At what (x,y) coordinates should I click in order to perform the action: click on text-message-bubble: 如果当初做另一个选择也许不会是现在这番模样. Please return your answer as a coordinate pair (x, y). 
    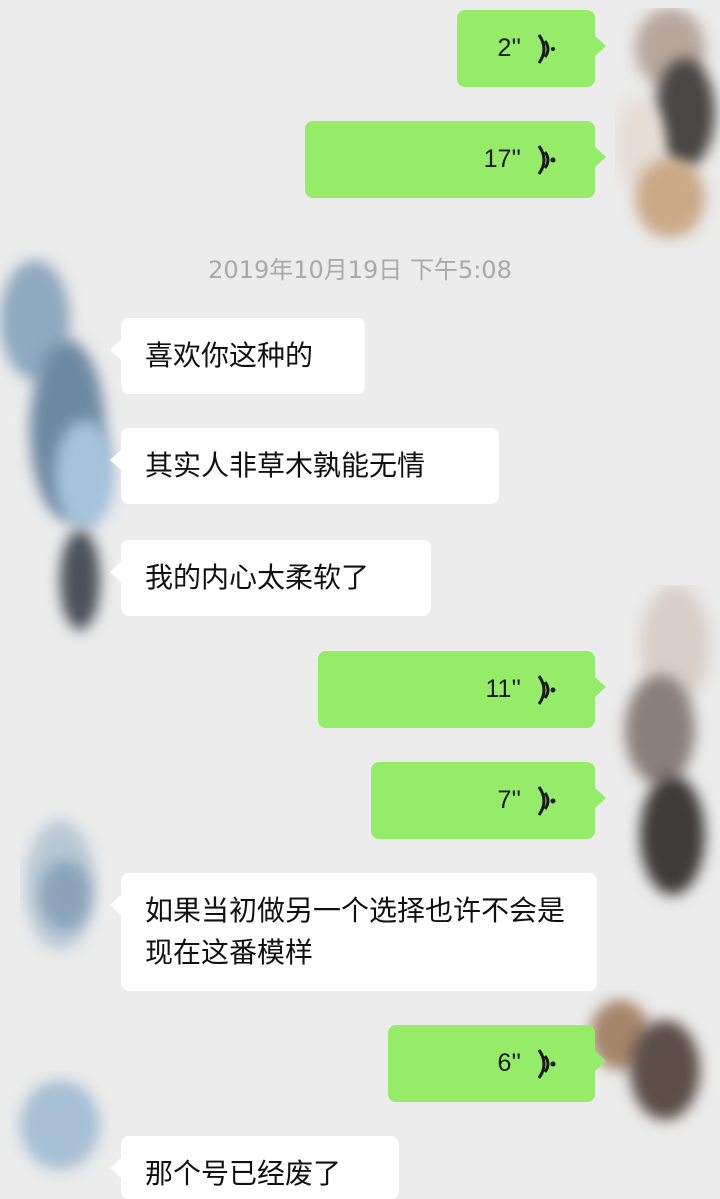
    Looking at the image, I should click on (353, 932).